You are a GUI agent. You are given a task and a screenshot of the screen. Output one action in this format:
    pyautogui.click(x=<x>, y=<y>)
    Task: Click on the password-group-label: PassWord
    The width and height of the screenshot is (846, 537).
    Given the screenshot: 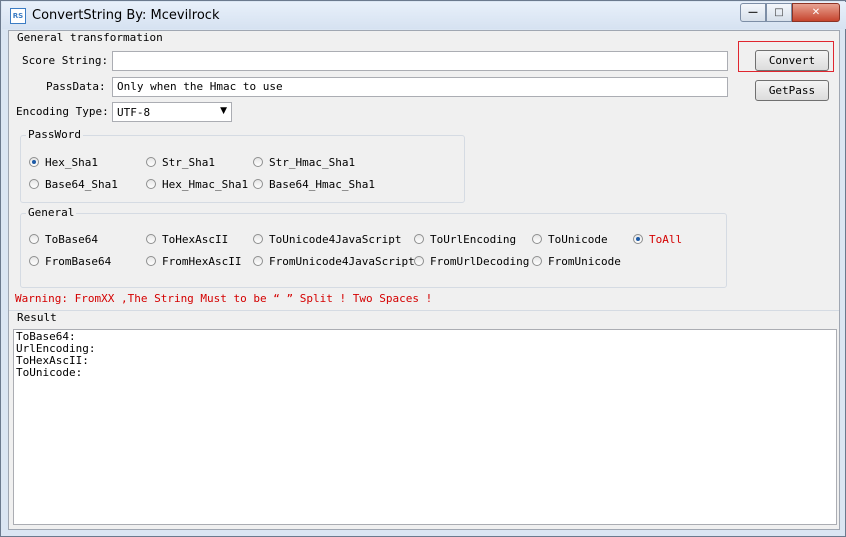 What is the action you would take?
    pyautogui.click(x=54, y=134)
    